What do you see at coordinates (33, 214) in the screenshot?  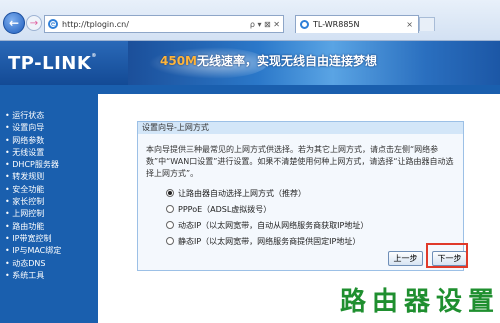 I see `menu-item-access-control: 上网控制` at bounding box center [33, 214].